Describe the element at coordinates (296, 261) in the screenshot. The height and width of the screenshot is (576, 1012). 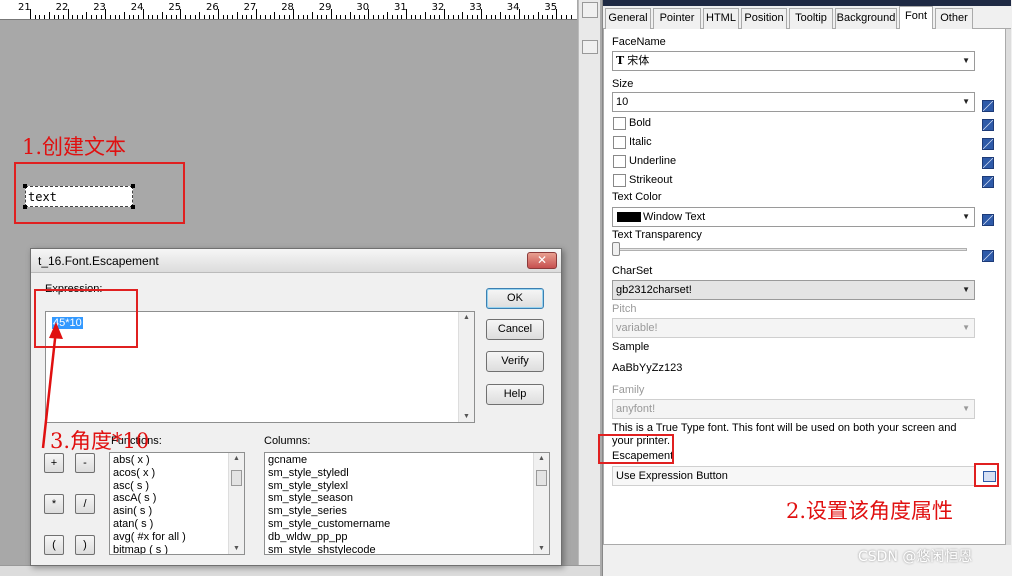
I see `dialog-titlebar: t_16.Font.Escapement ✕` at that location.